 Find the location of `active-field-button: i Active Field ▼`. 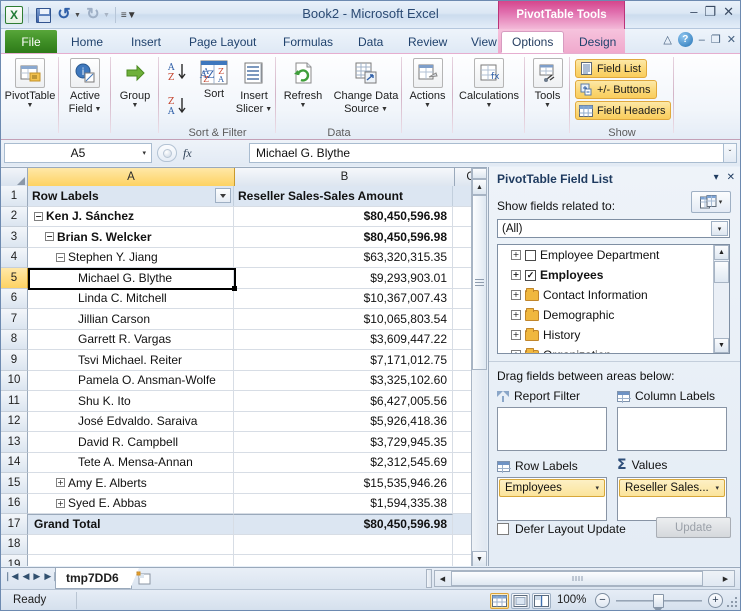

active-field-button: i Active Field ▼ is located at coordinates (85, 86).